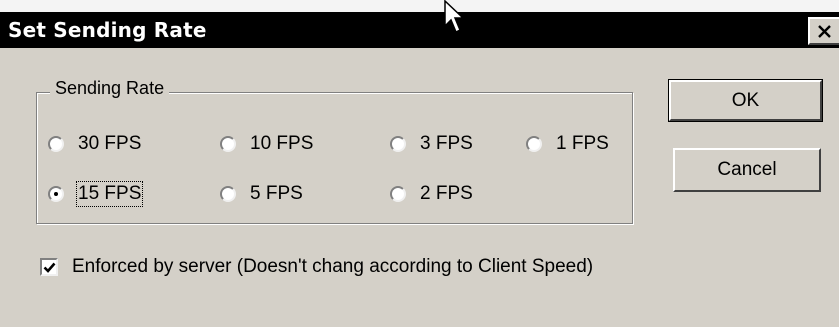 This screenshot has height=327, width=839. I want to click on background-strip, so click(419, 6).